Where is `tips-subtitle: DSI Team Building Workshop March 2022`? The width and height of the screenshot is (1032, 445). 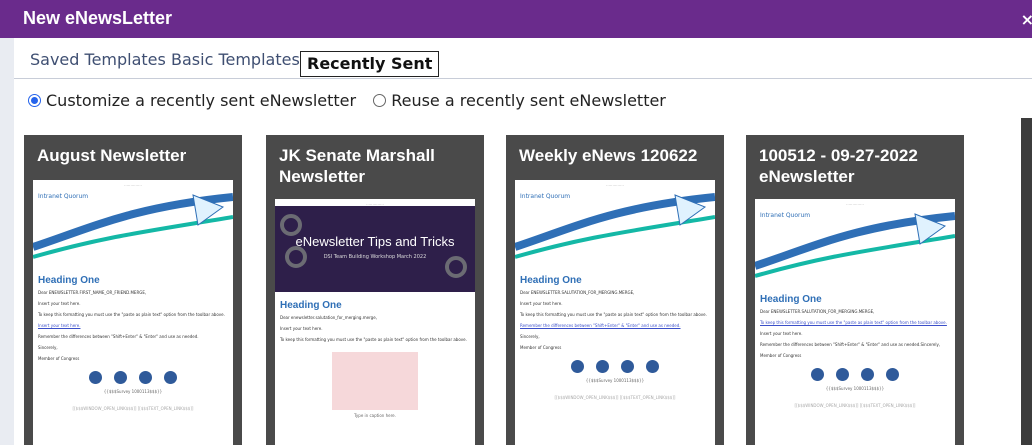
tips-subtitle: DSI Team Building Workshop March 2022 is located at coordinates (375, 257).